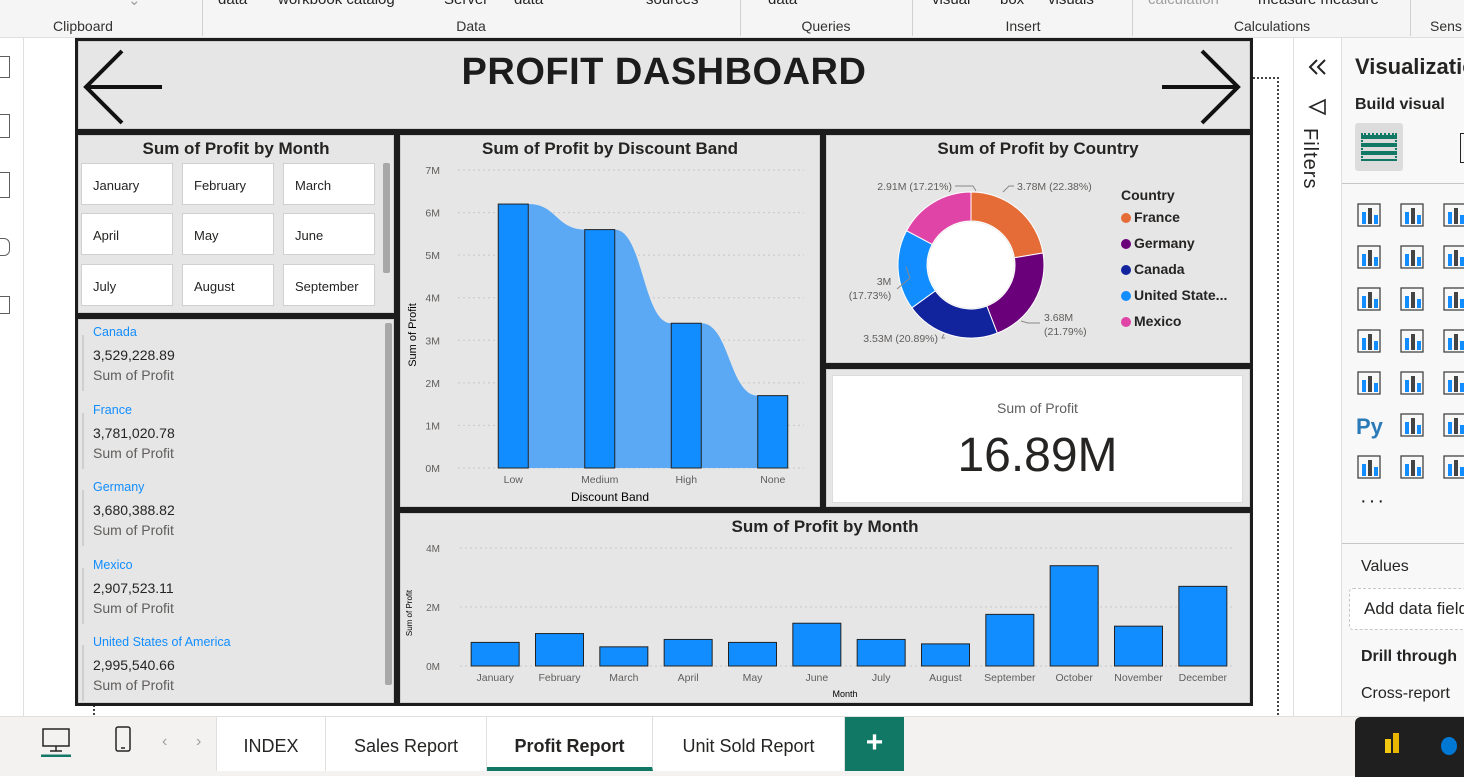 The height and width of the screenshot is (777, 1464). What do you see at coordinates (1157, 217) in the screenshot?
I see `legend-label: France` at bounding box center [1157, 217].